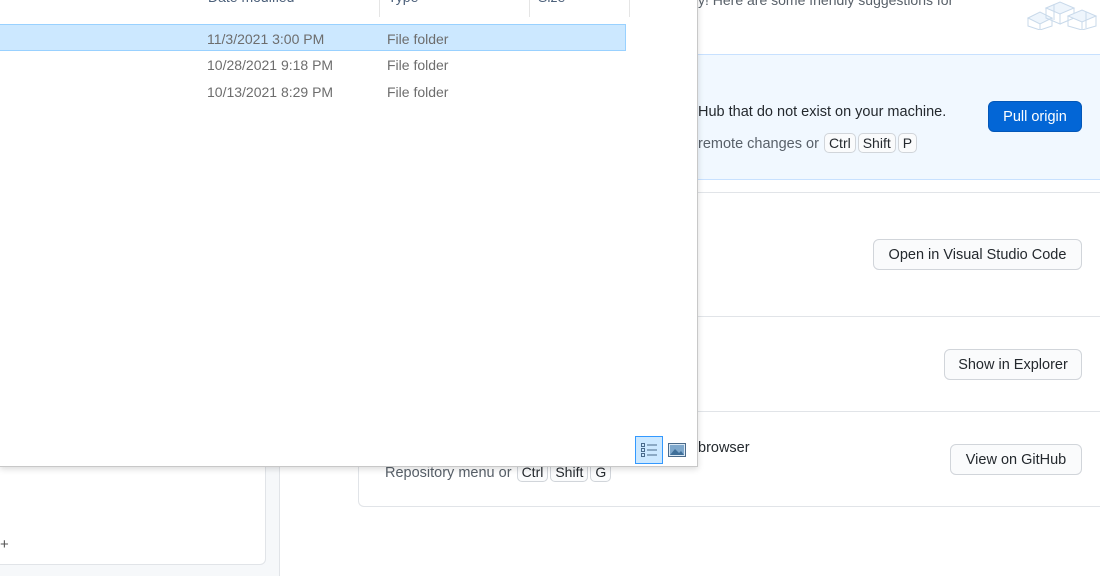 The width and height of the screenshot is (1100, 576). What do you see at coordinates (266, 39) in the screenshot?
I see `row-date-modified: 11/3/2021 3:00 PM` at bounding box center [266, 39].